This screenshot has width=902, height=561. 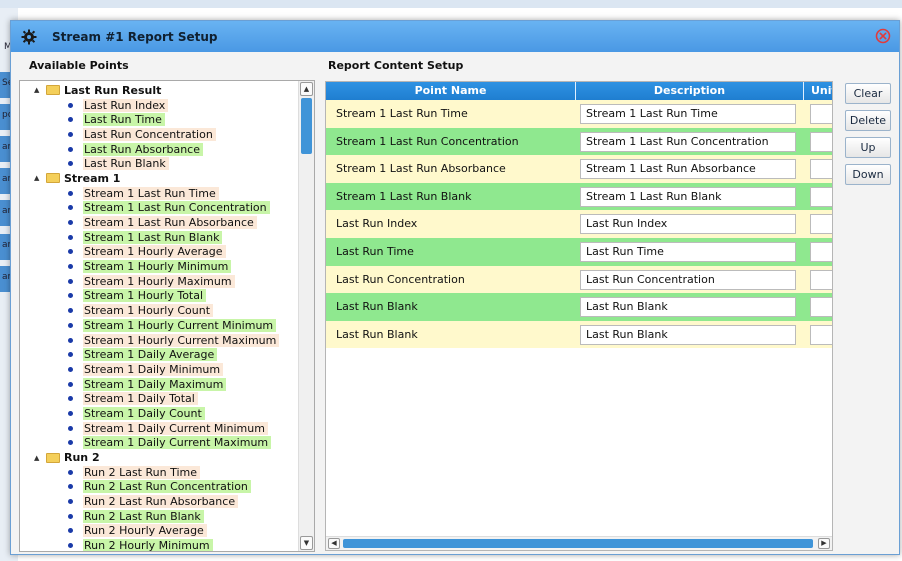 I want to click on tree-item: Stream 1 Hourly Count, so click(x=159, y=310).